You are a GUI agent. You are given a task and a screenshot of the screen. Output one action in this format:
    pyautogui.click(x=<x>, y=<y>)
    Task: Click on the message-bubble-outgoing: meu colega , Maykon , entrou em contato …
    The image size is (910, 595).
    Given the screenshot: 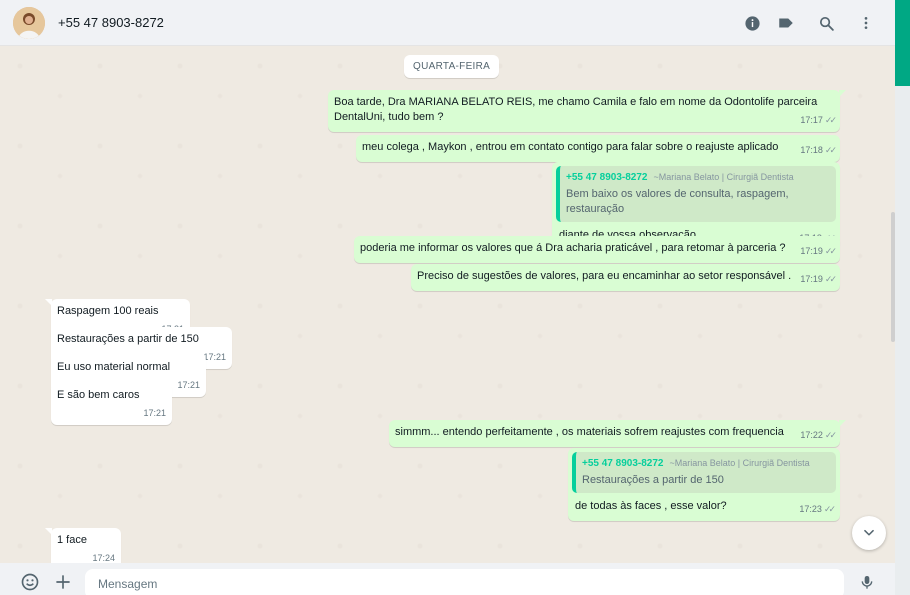 What is the action you would take?
    pyautogui.click(x=598, y=148)
    